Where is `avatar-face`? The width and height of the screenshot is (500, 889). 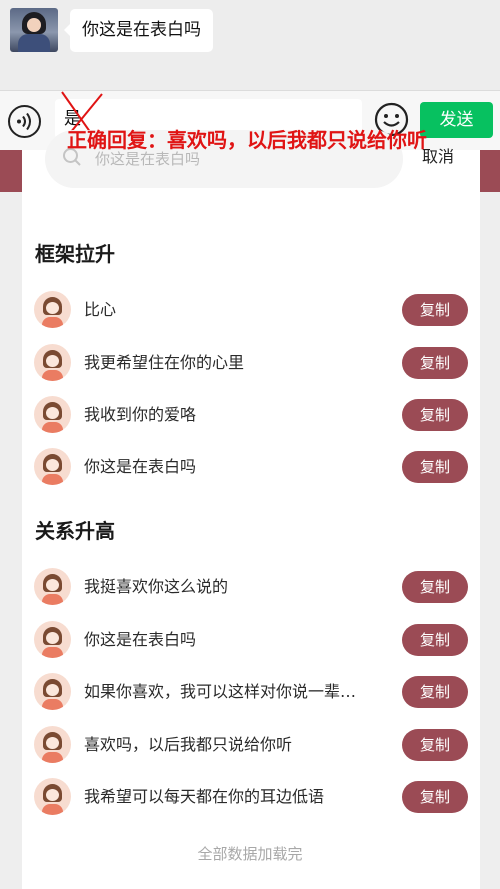
avatar-face is located at coordinates (34, 25).